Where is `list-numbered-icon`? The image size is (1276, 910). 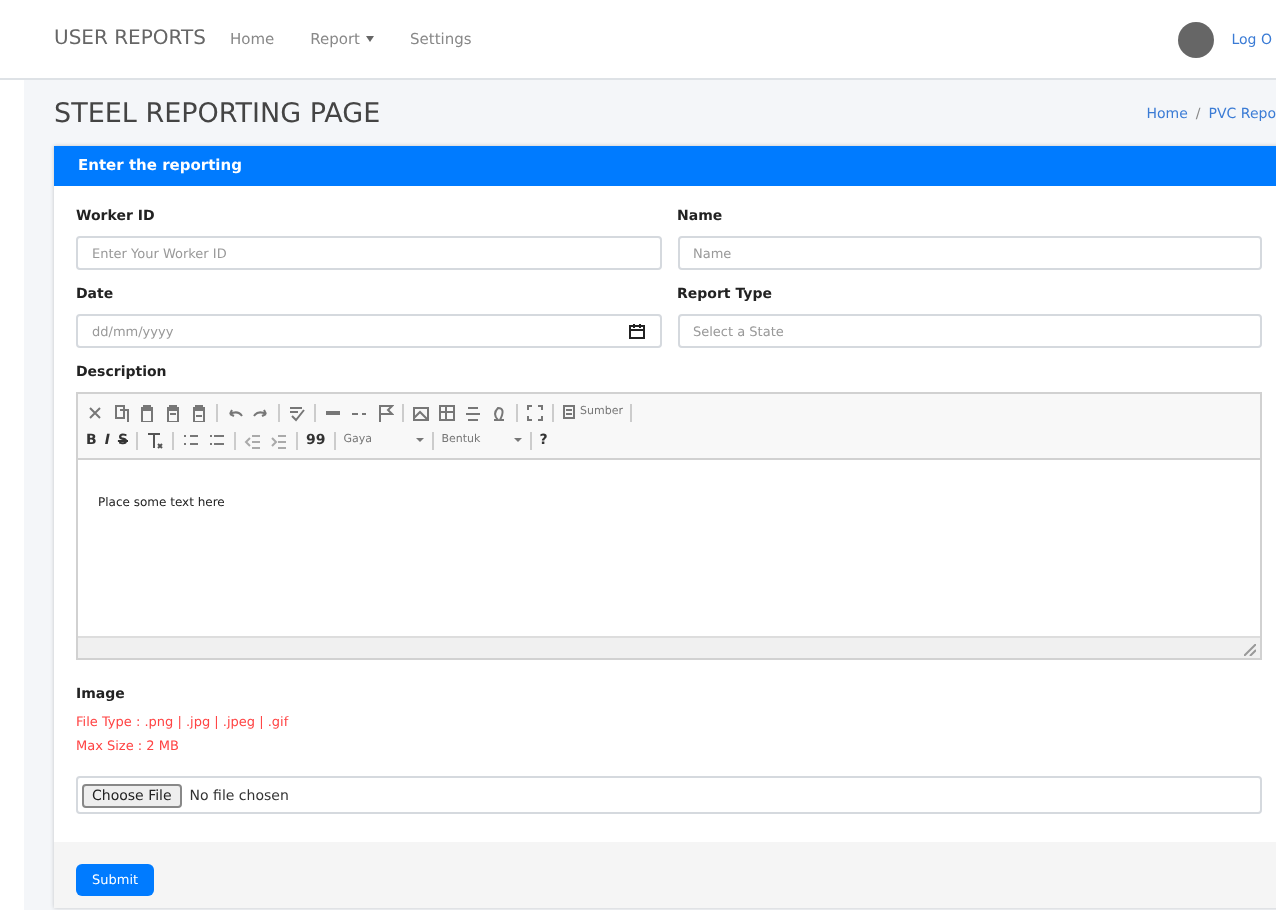
list-numbered-icon is located at coordinates (191, 440).